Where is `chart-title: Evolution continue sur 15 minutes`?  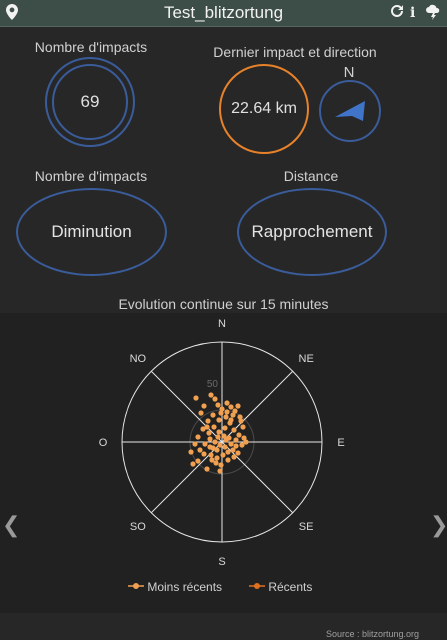 chart-title: Evolution continue sur 15 minutes is located at coordinates (223, 304).